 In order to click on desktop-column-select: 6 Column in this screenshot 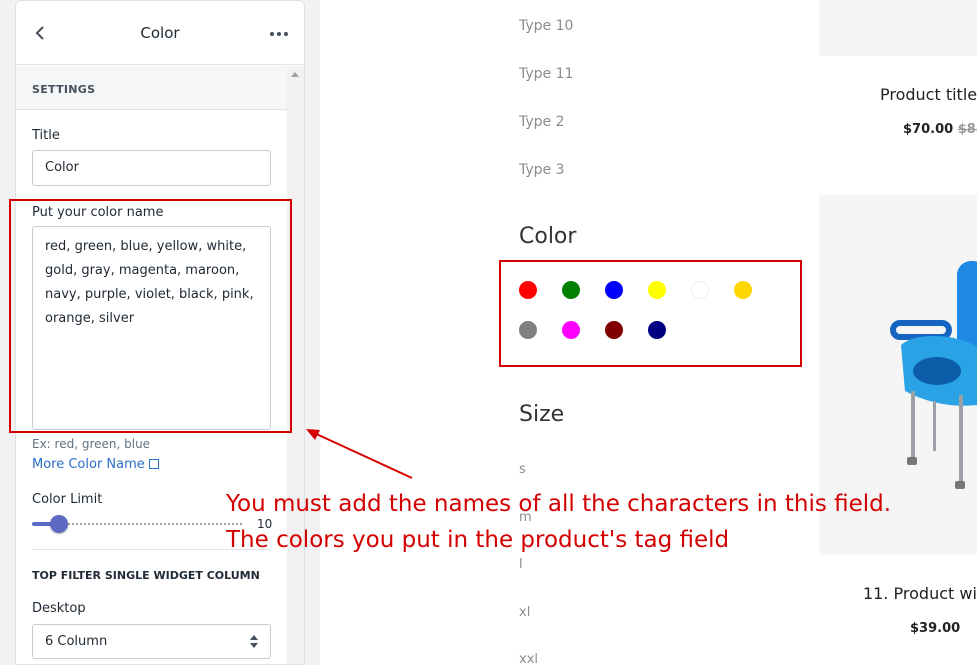, I will do `click(151, 641)`.